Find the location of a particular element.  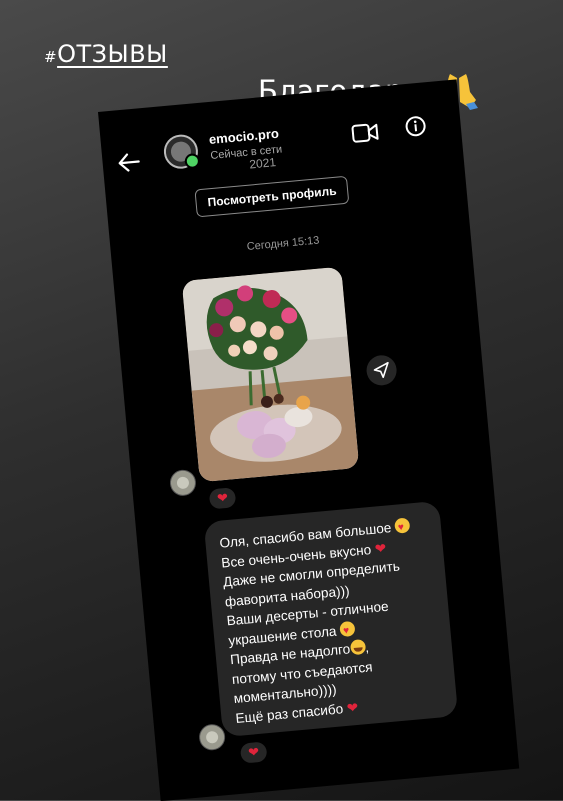

photo-flowers-desserts is located at coordinates (270, 374).